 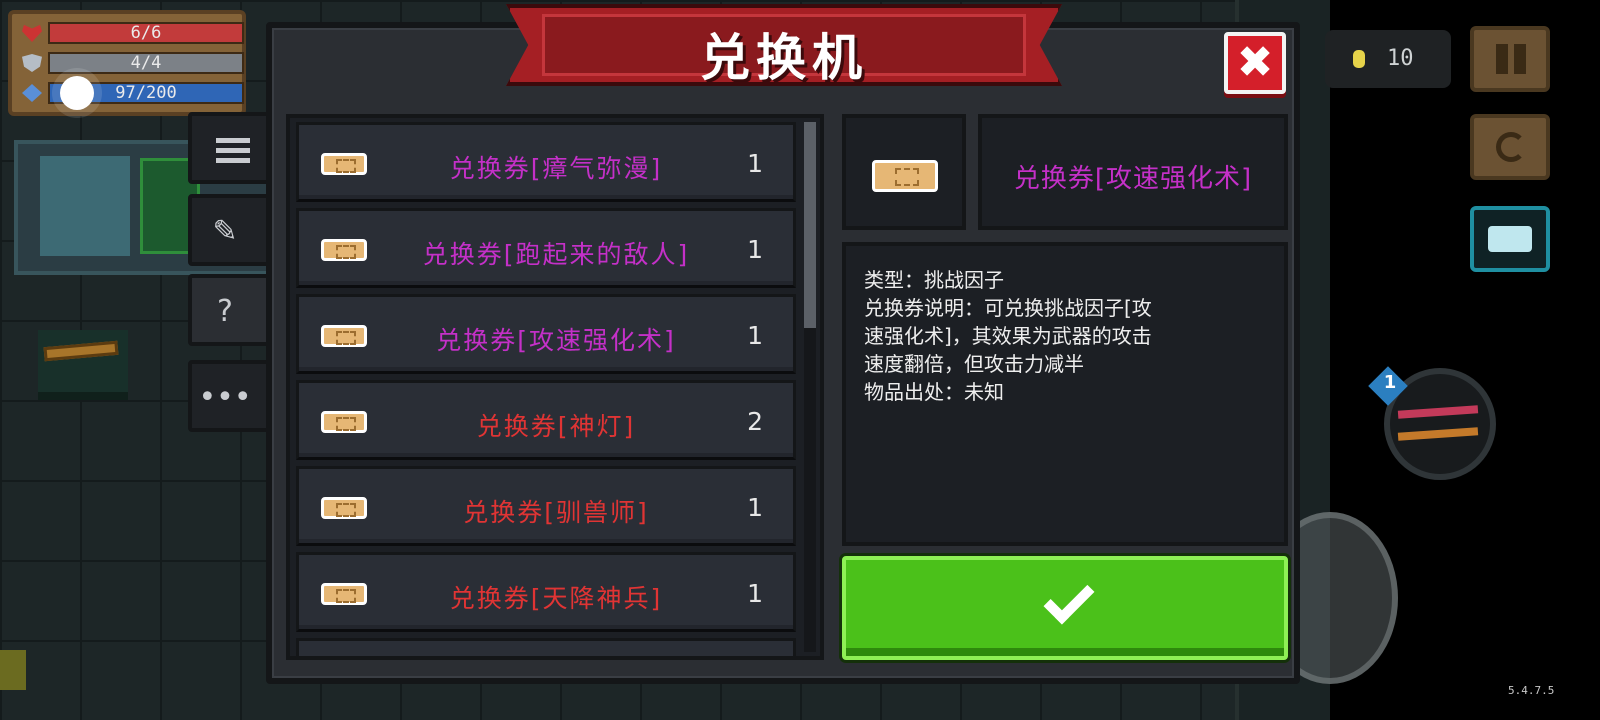 What do you see at coordinates (556, 426) in the screenshot?
I see `item-name: 兑换券[神灯]` at bounding box center [556, 426].